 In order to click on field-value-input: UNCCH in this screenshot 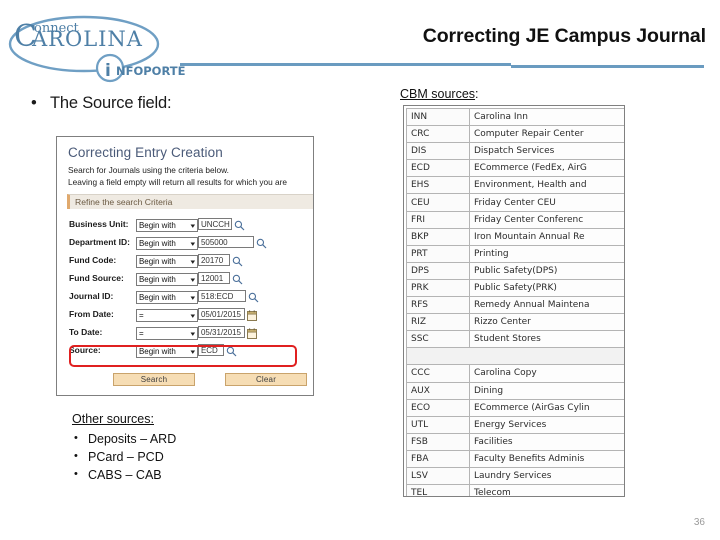, I will do `click(214, 224)`.